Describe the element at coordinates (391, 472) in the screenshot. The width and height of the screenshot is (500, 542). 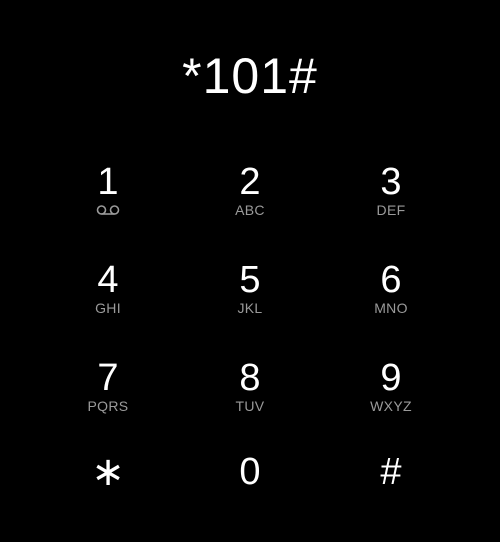
I see `key-digit: #` at that location.